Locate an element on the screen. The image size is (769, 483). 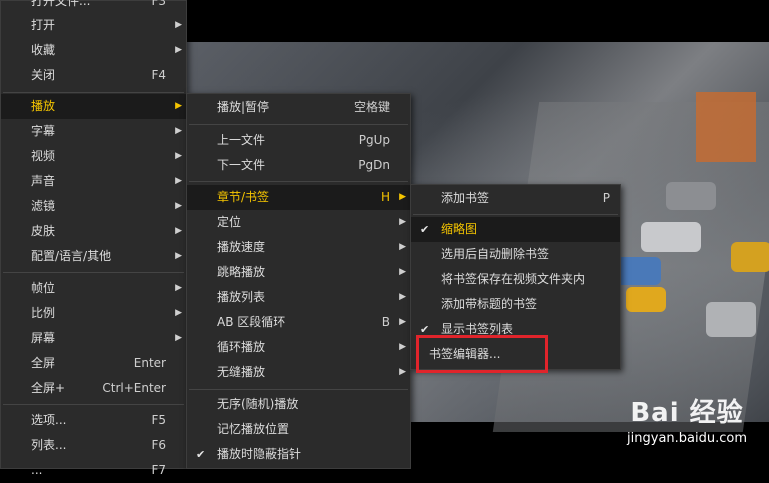
menu-item-open: 打开 ▶ is located at coordinates (93, 25).